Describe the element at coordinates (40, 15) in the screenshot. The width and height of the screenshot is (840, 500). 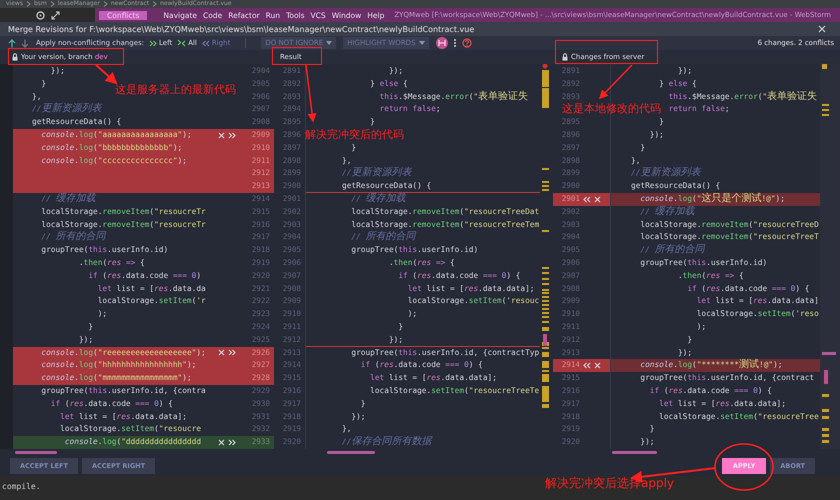
I see `gear-icon` at that location.